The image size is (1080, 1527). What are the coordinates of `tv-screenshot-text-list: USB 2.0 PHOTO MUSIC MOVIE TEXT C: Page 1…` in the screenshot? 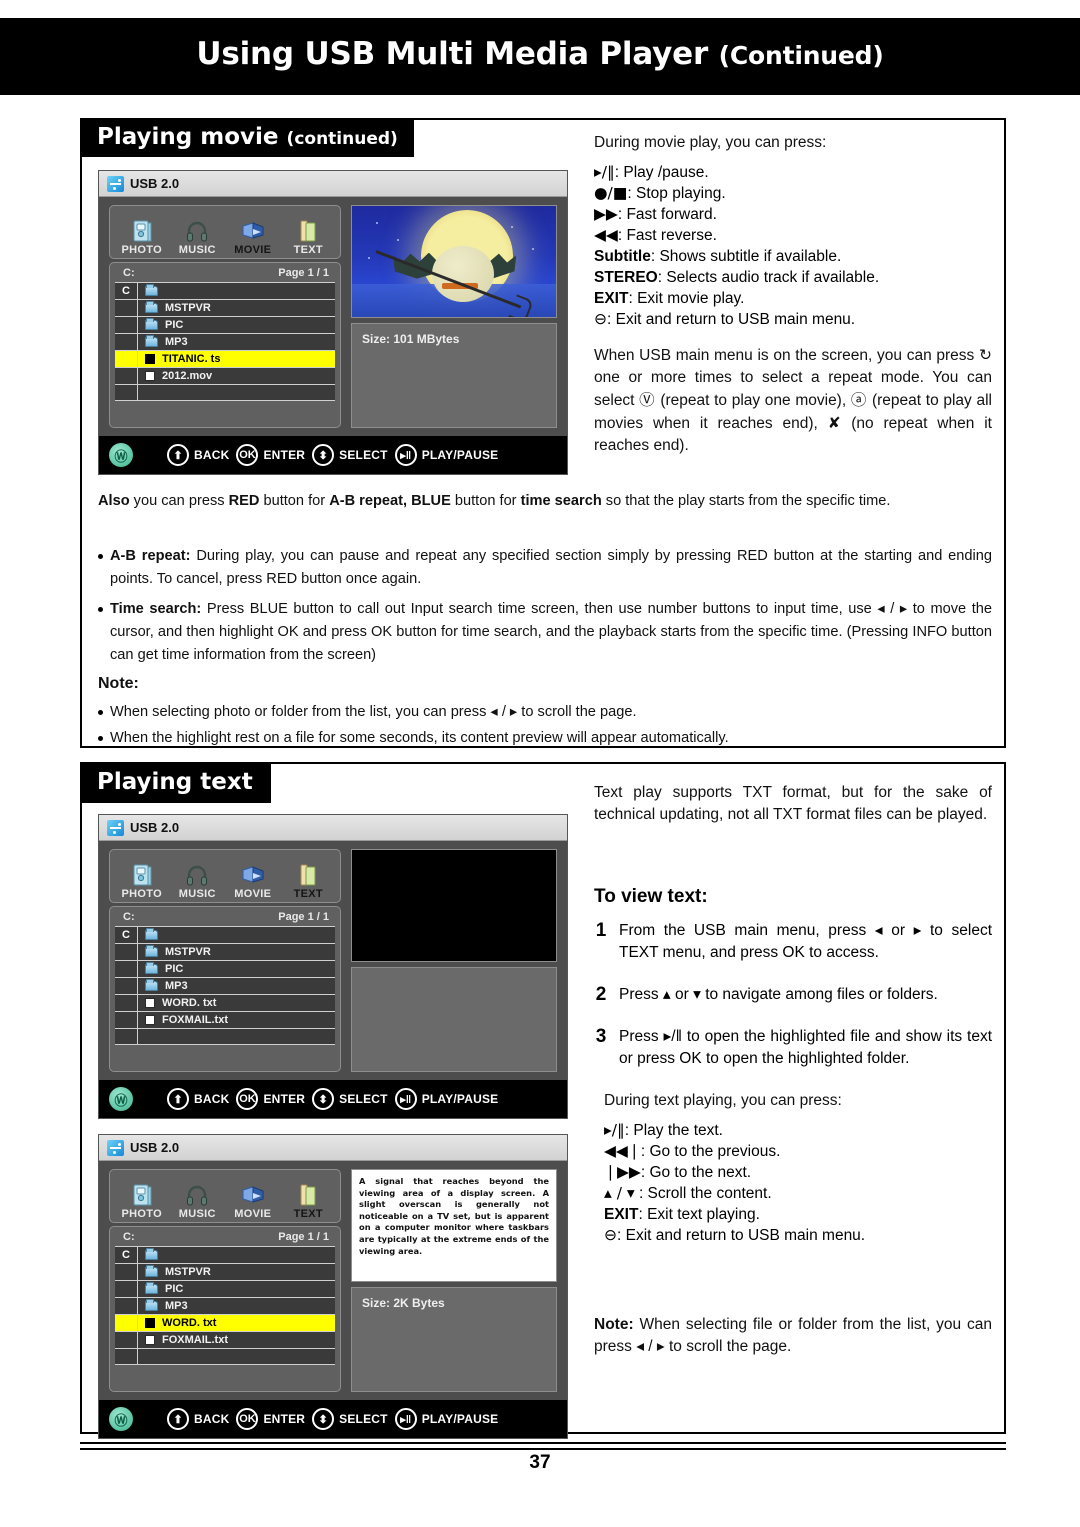 It's located at (333, 966).